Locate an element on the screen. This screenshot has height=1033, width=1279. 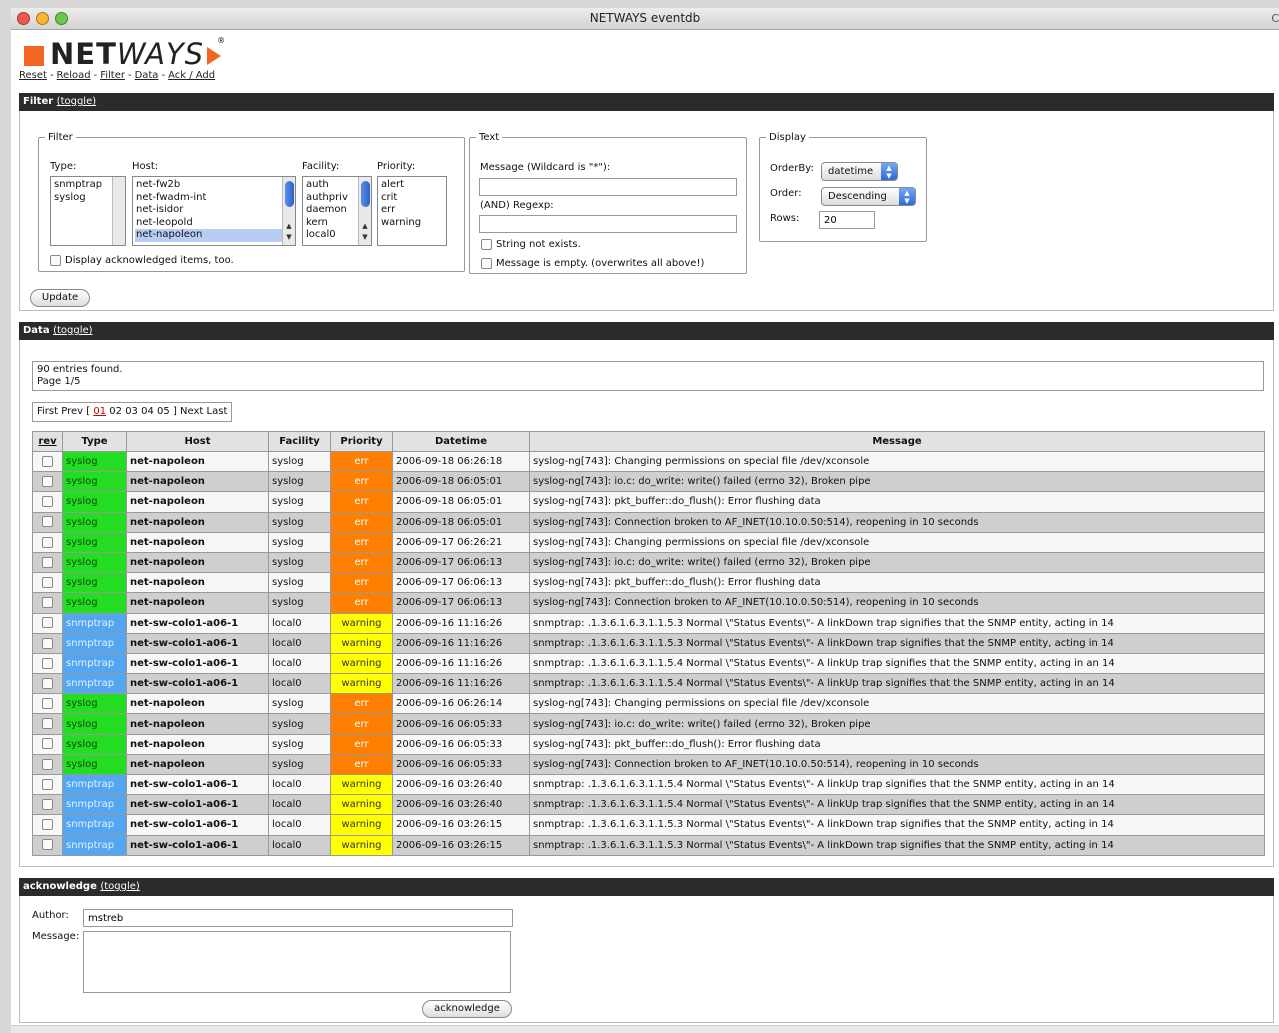
host-option: net-leopold is located at coordinates (214, 223).